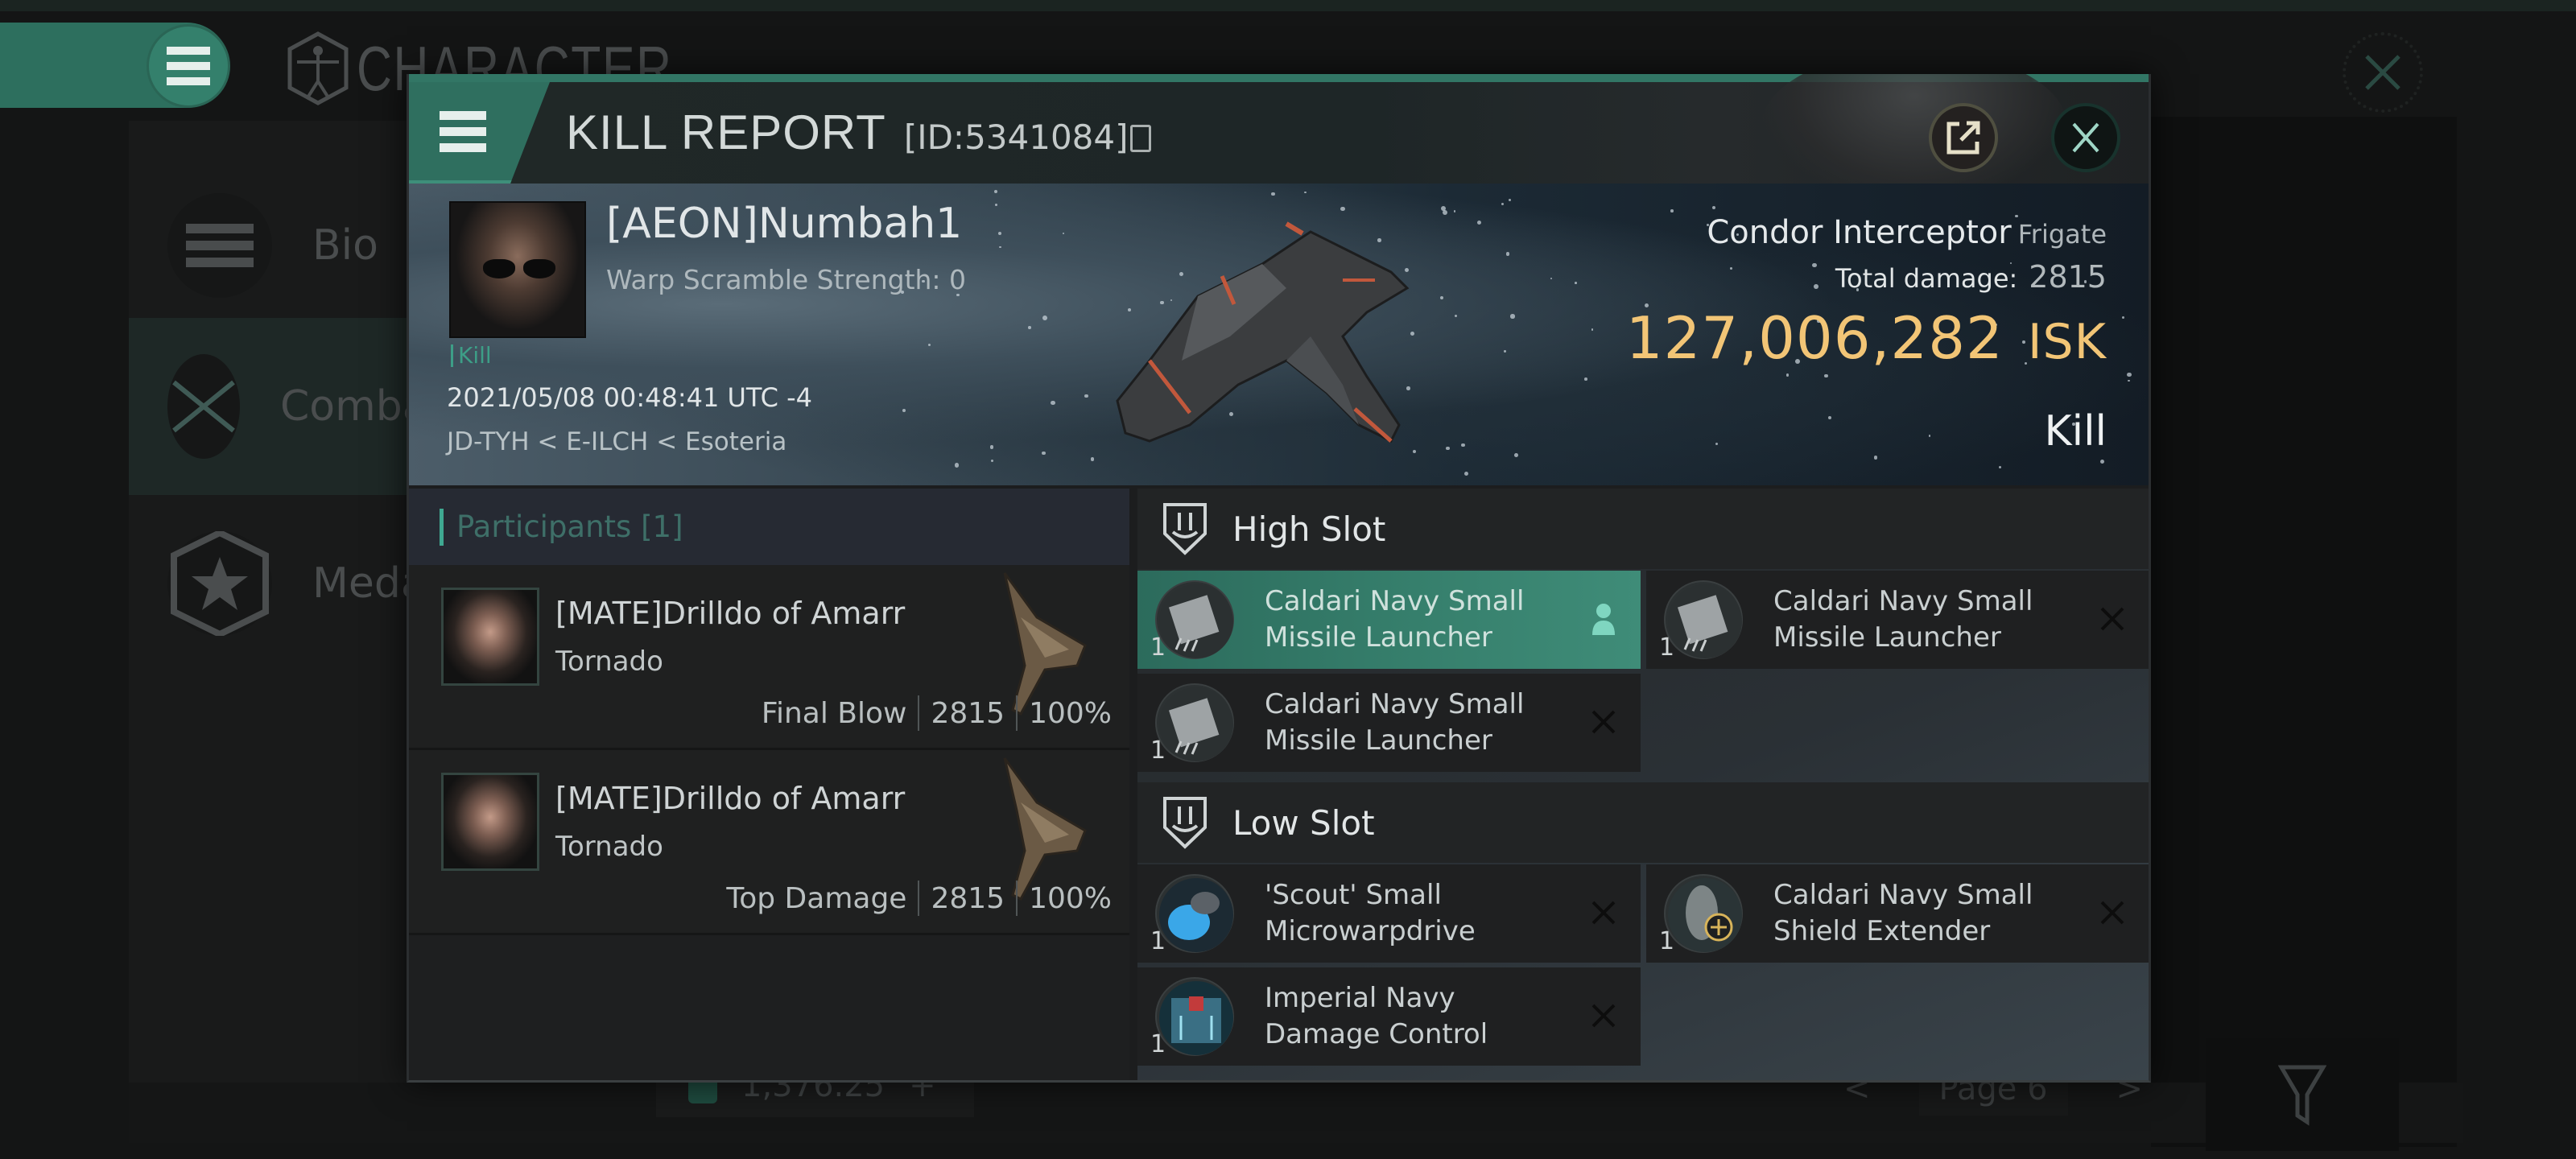  What do you see at coordinates (203, 406) in the screenshot?
I see `crossed-swords-icon` at bounding box center [203, 406].